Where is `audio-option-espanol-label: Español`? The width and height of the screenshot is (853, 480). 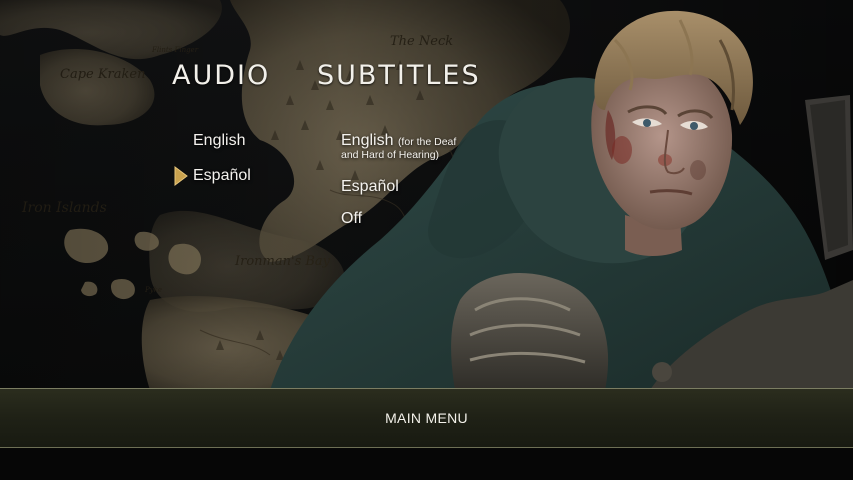 audio-option-espanol-label: Español is located at coordinates (222, 175).